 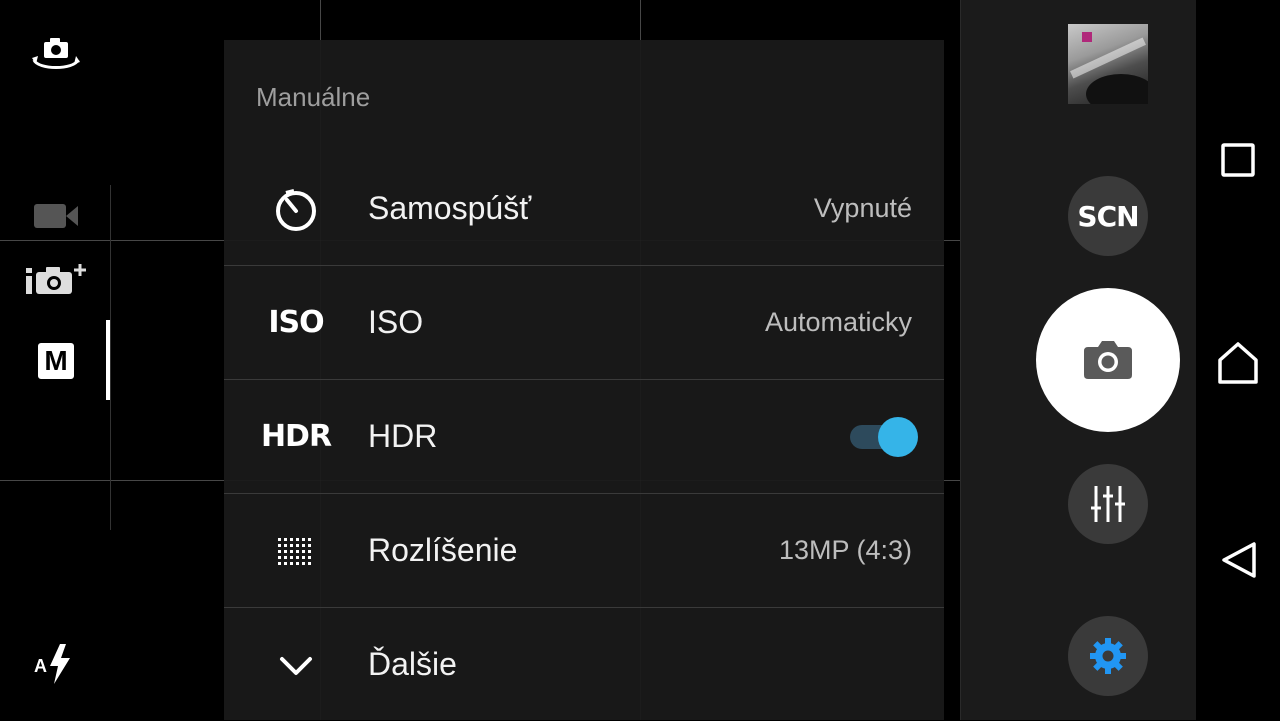 What do you see at coordinates (412, 664) in the screenshot?
I see `more-label: Ďalšie` at bounding box center [412, 664].